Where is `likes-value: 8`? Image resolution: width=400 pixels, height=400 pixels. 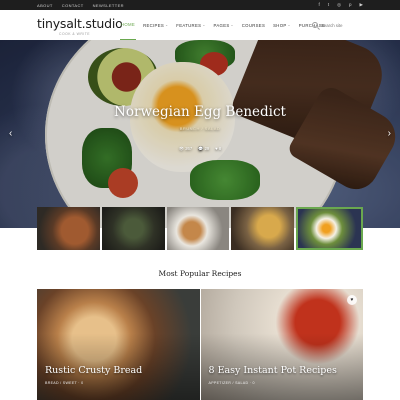 likes-value: 8 is located at coordinates (220, 148).